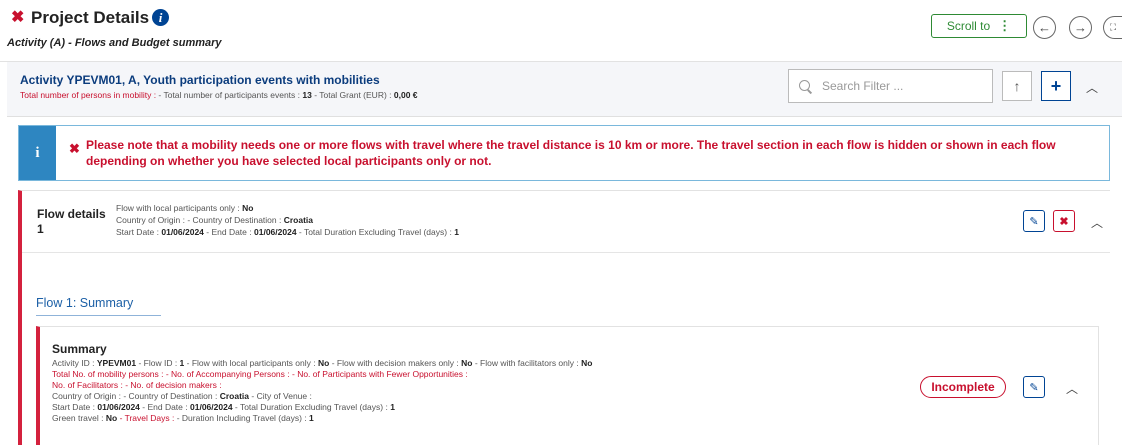 This screenshot has height=445, width=1122. What do you see at coordinates (275, 232) in the screenshot?
I see `flow-end-value: 01/06/2024` at bounding box center [275, 232].